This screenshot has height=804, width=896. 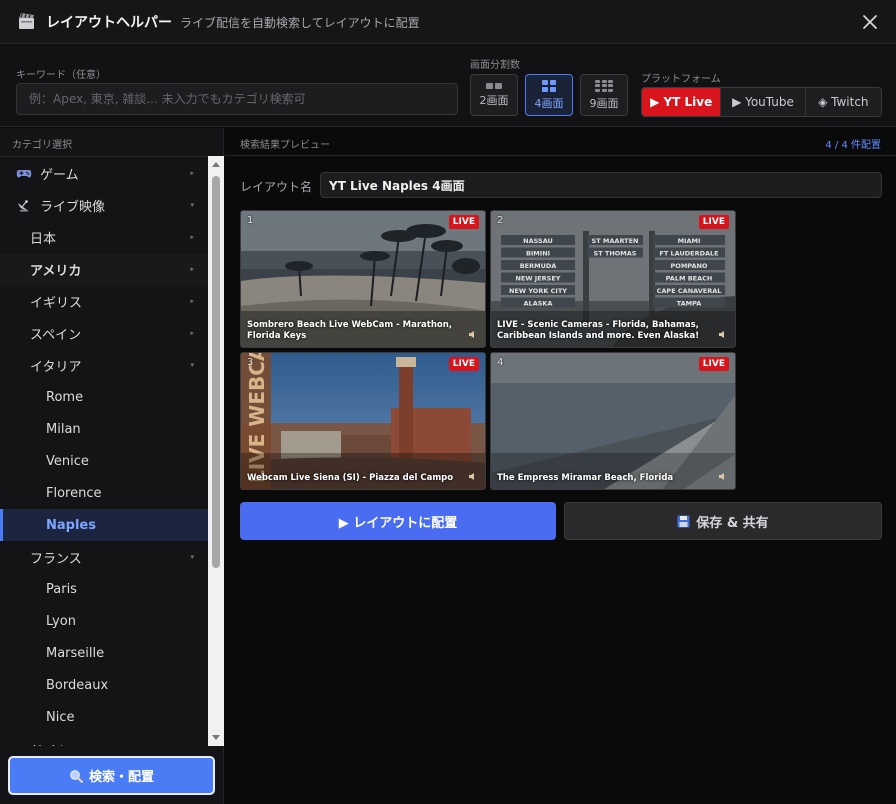 I want to click on sidebar-item-florence: Florence, so click(x=104, y=493).